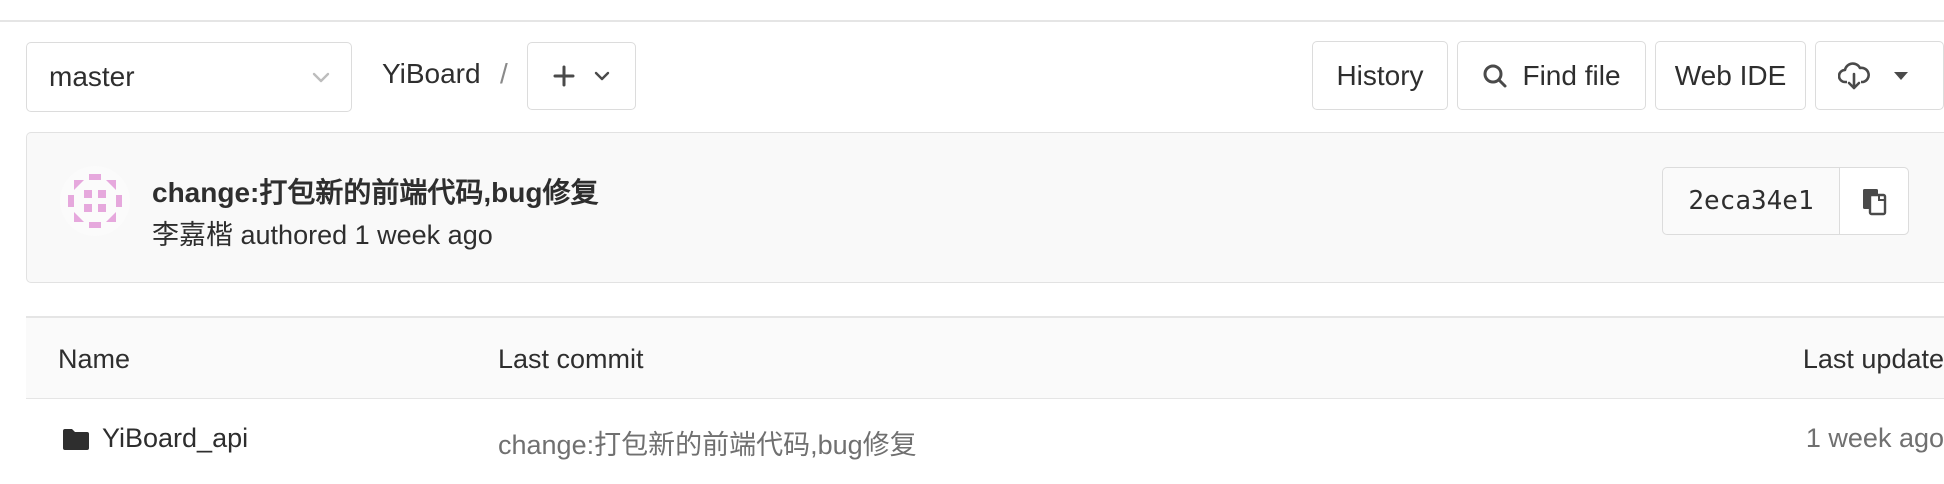 The height and width of the screenshot is (484, 1944). I want to click on row-last-commit: change:打包新的前端代码,bug修复, so click(707, 442).